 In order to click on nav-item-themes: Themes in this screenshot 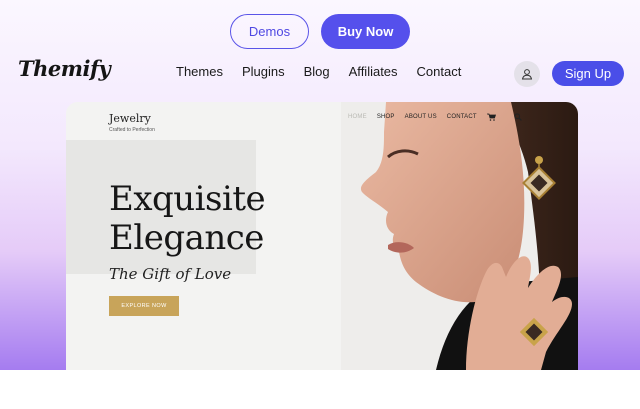, I will do `click(199, 71)`.